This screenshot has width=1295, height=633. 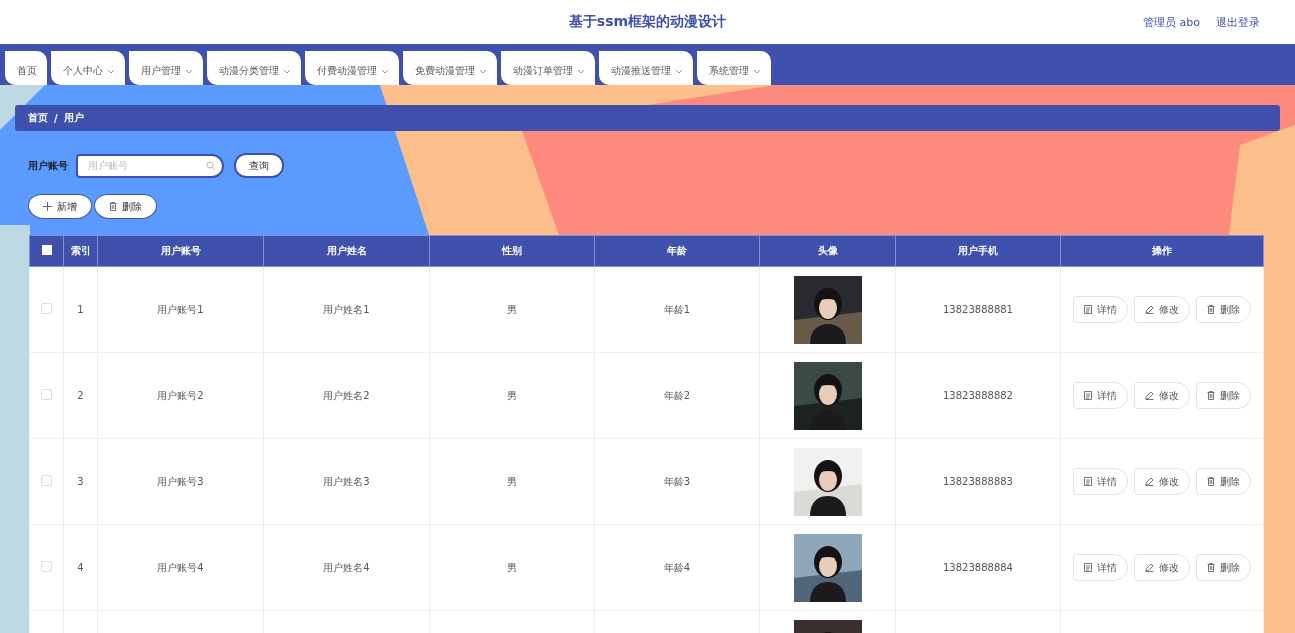 I want to click on table-cell: 年龄3, so click(x=677, y=481).